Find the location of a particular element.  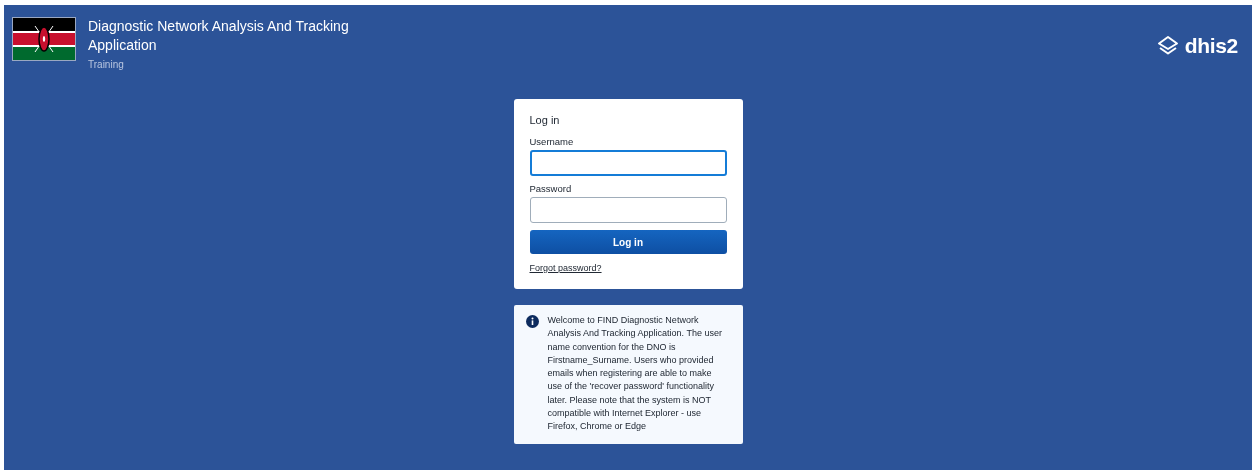

field-label: Username is located at coordinates (551, 141).